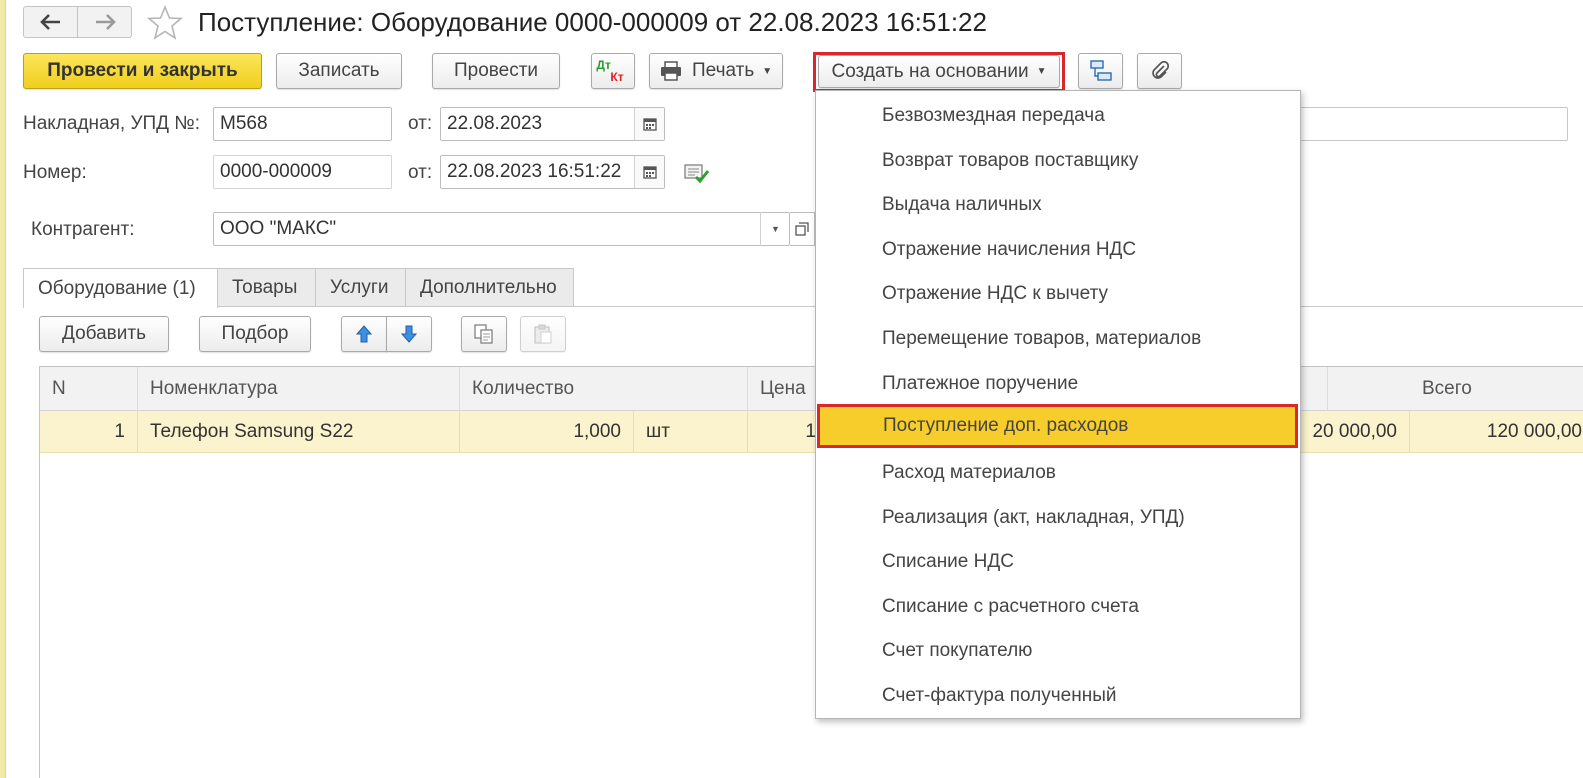 This screenshot has width=1583, height=778. I want to click on cell-n: 1, so click(89, 432).